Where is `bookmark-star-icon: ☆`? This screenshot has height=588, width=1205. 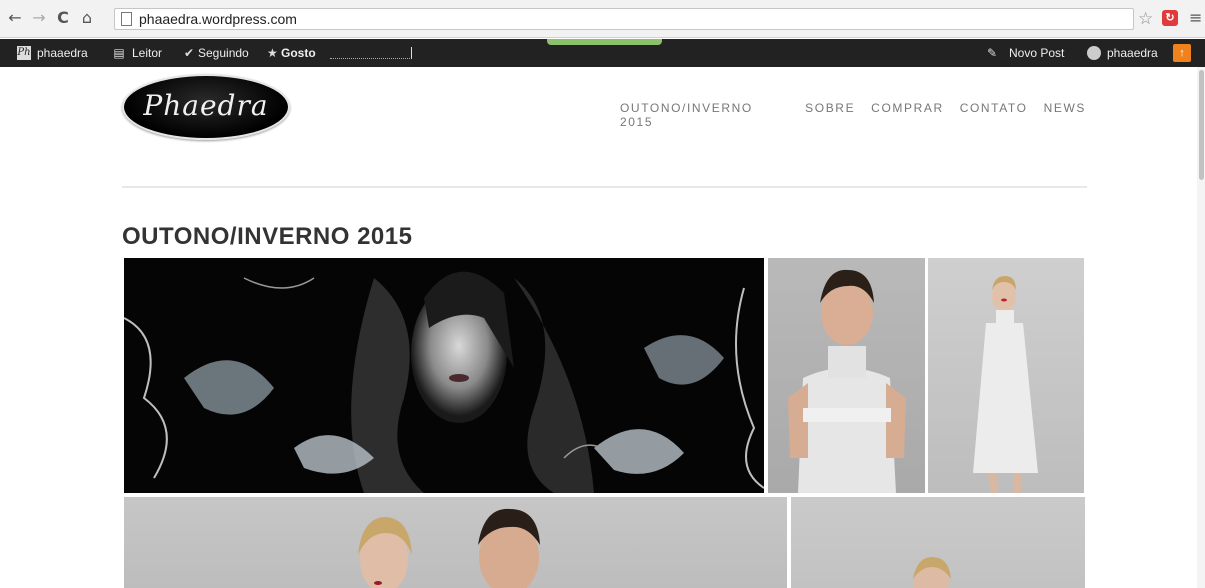
bookmark-star-icon: ☆ is located at coordinates (1145, 19).